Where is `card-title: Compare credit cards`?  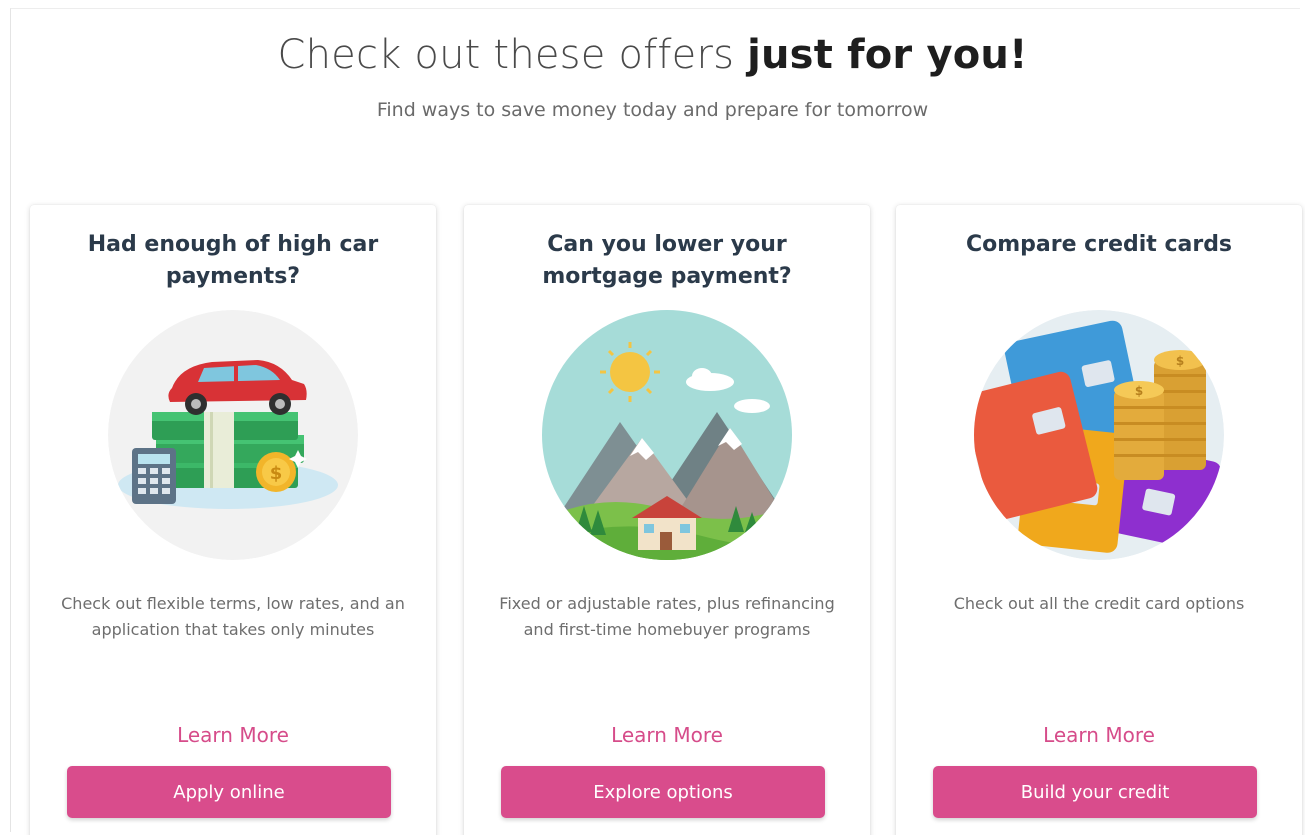 card-title: Compare credit cards is located at coordinates (1099, 244).